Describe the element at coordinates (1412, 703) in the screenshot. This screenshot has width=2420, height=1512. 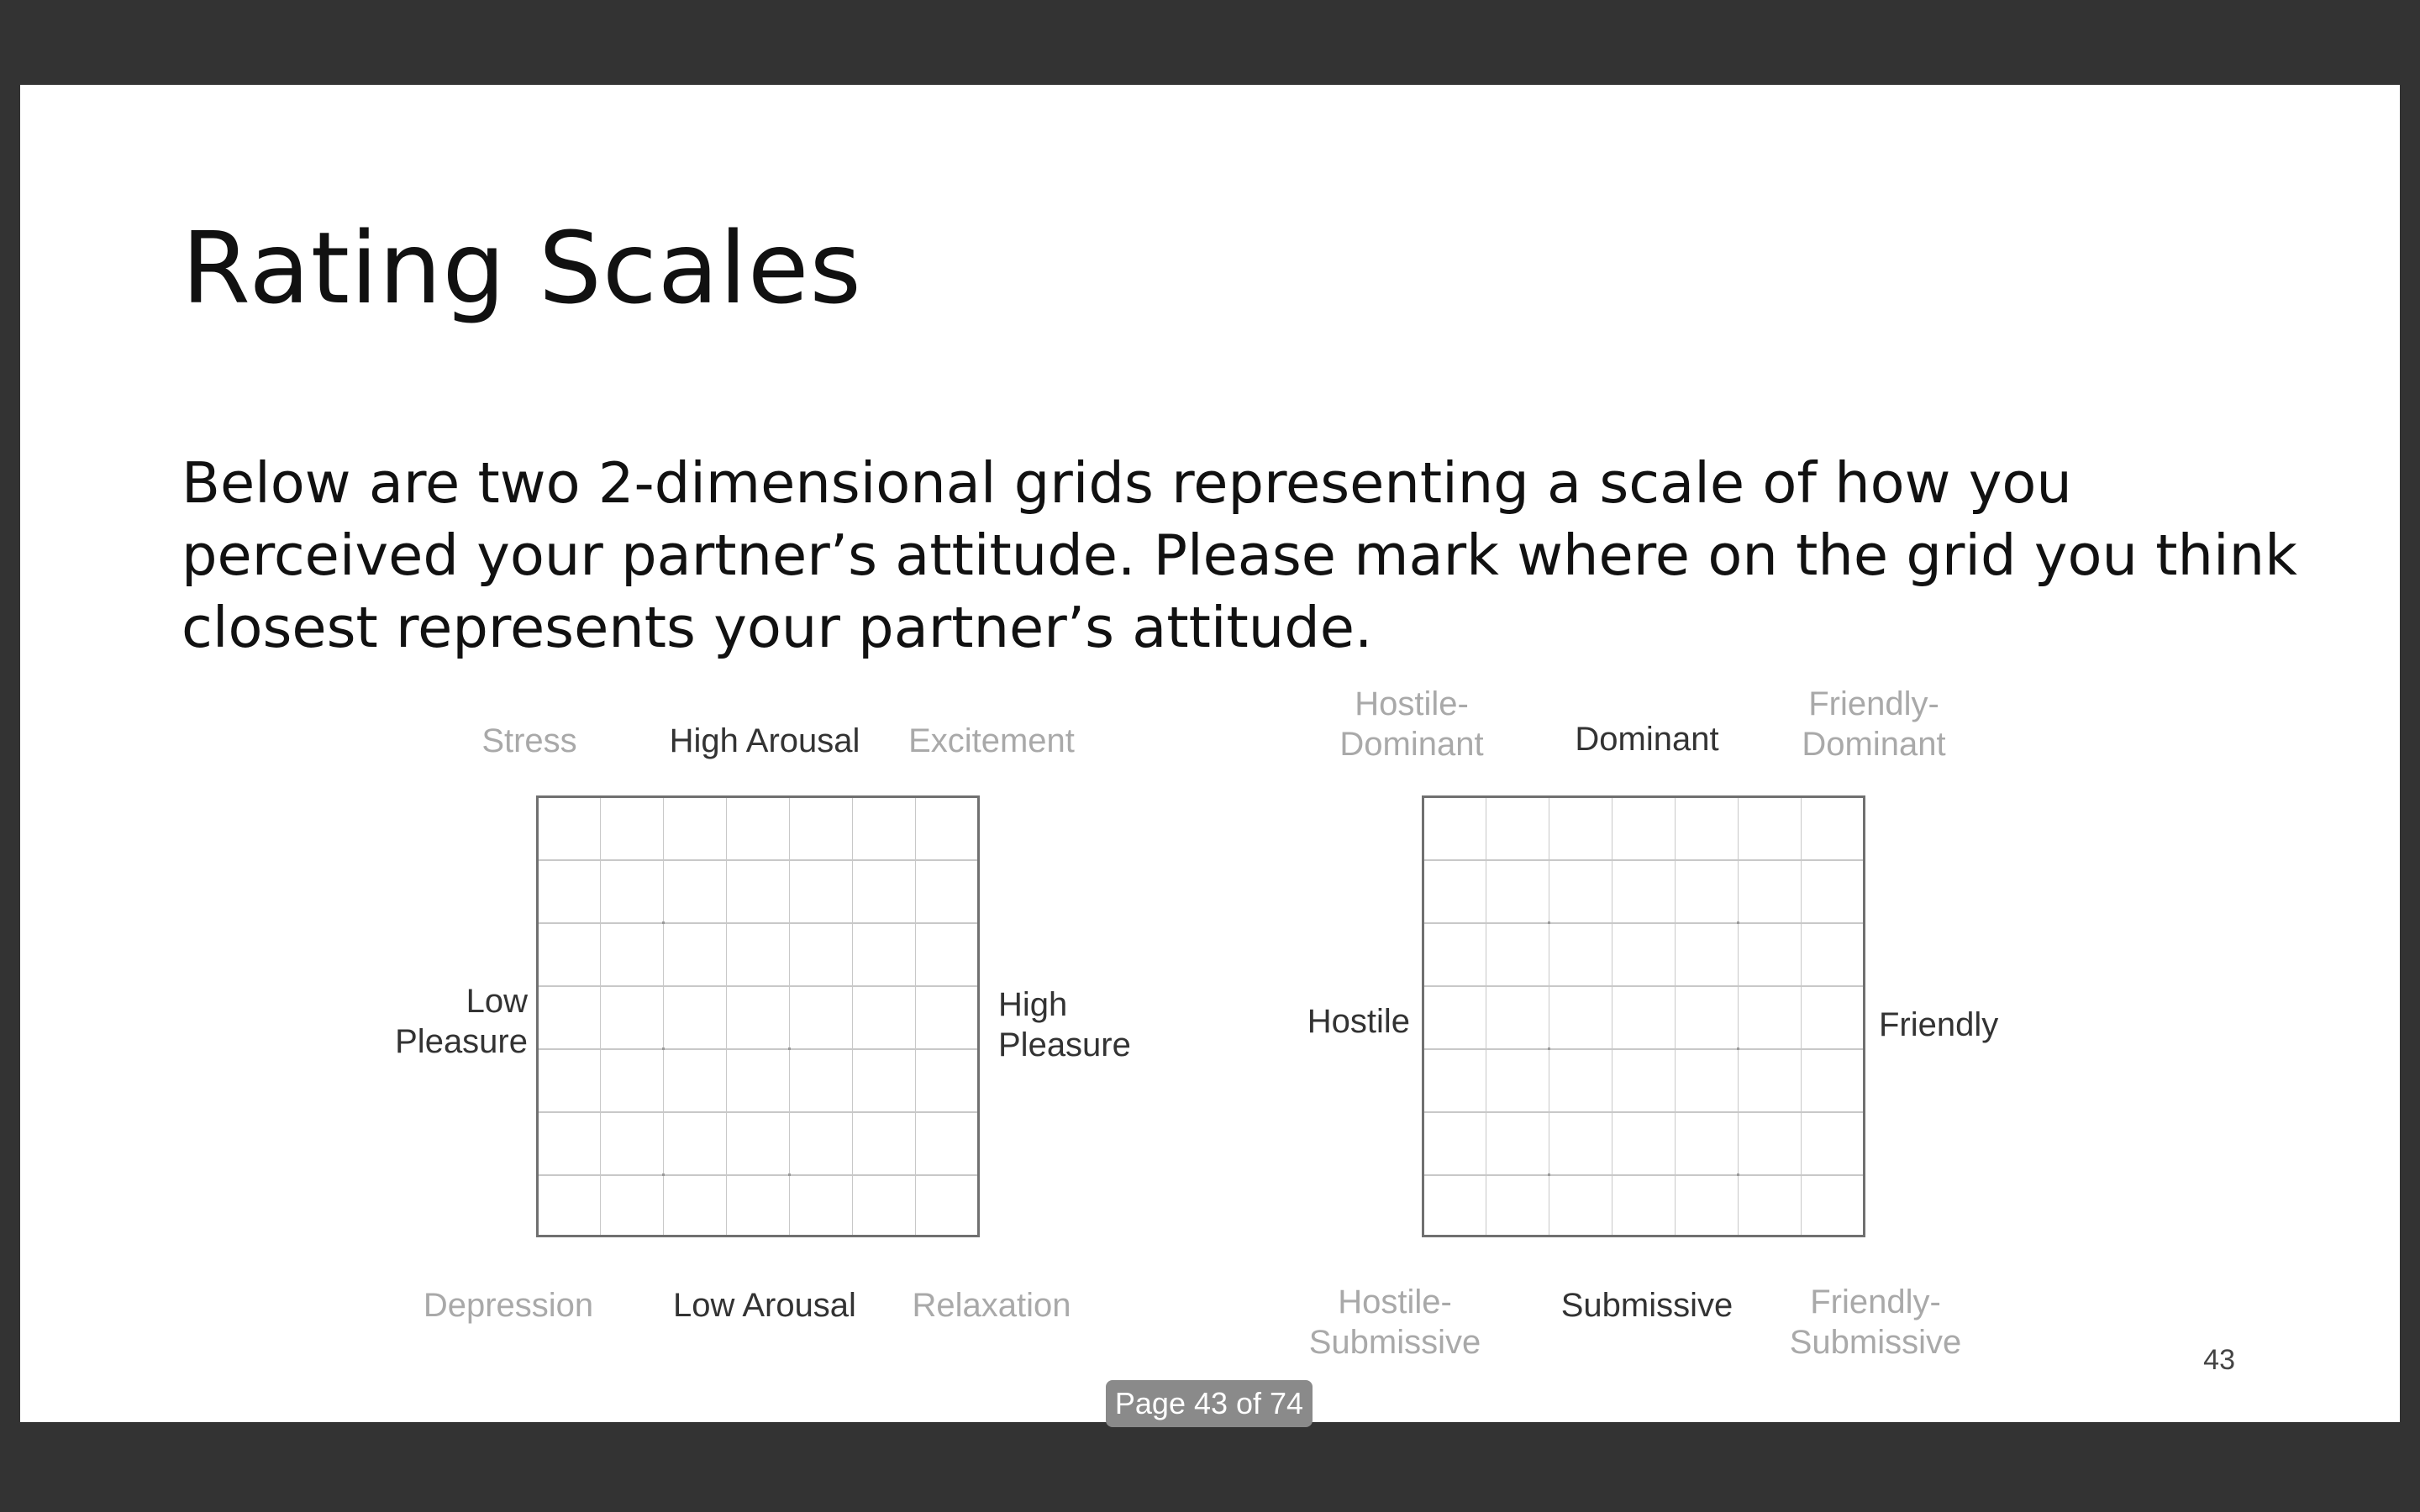
I see `label-hostile-dominant-1: Hostile-` at that location.